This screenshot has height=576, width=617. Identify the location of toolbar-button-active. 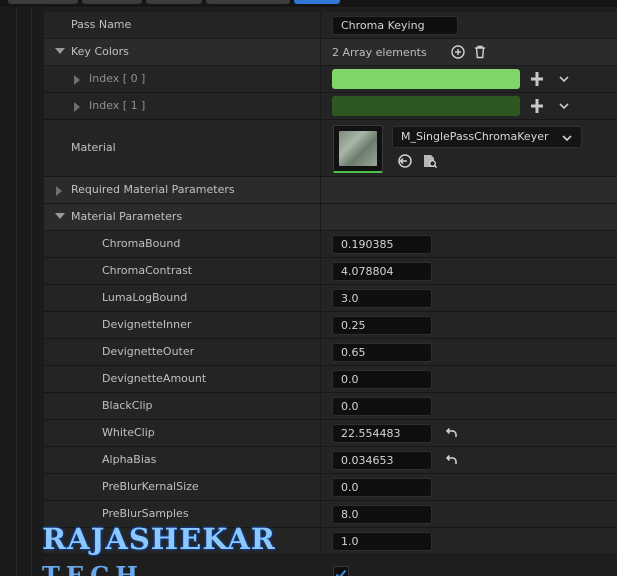
(317, 2).